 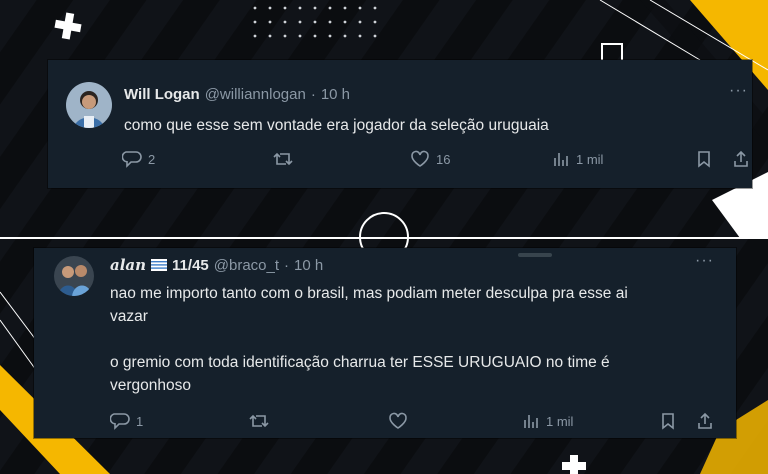 I want to click on display-name: alan, so click(x=128, y=265).